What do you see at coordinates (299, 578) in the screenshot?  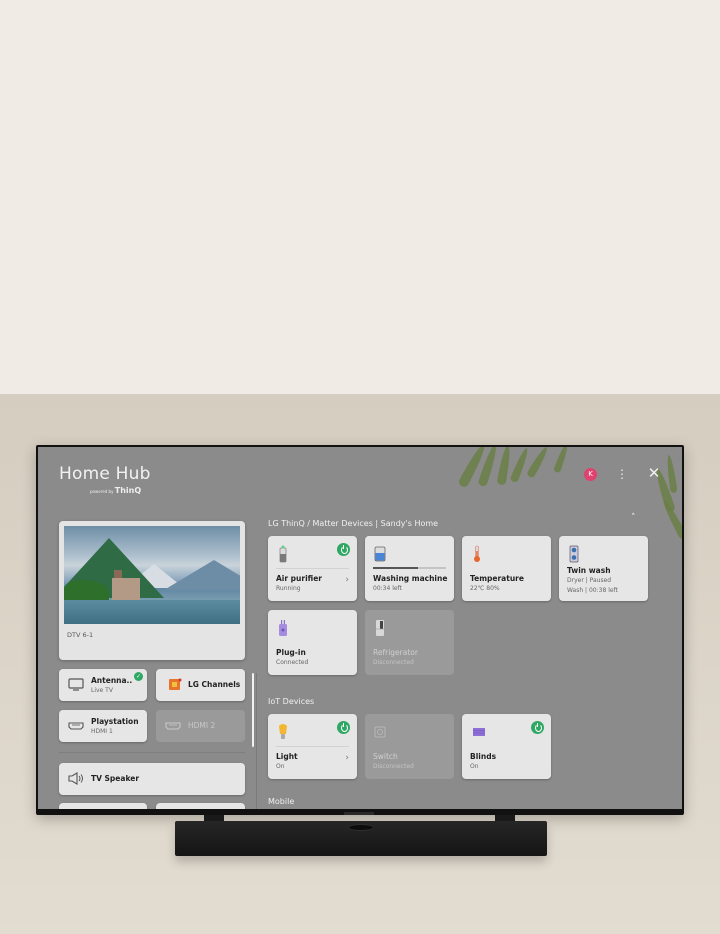 I see `device-name: Air purifier` at bounding box center [299, 578].